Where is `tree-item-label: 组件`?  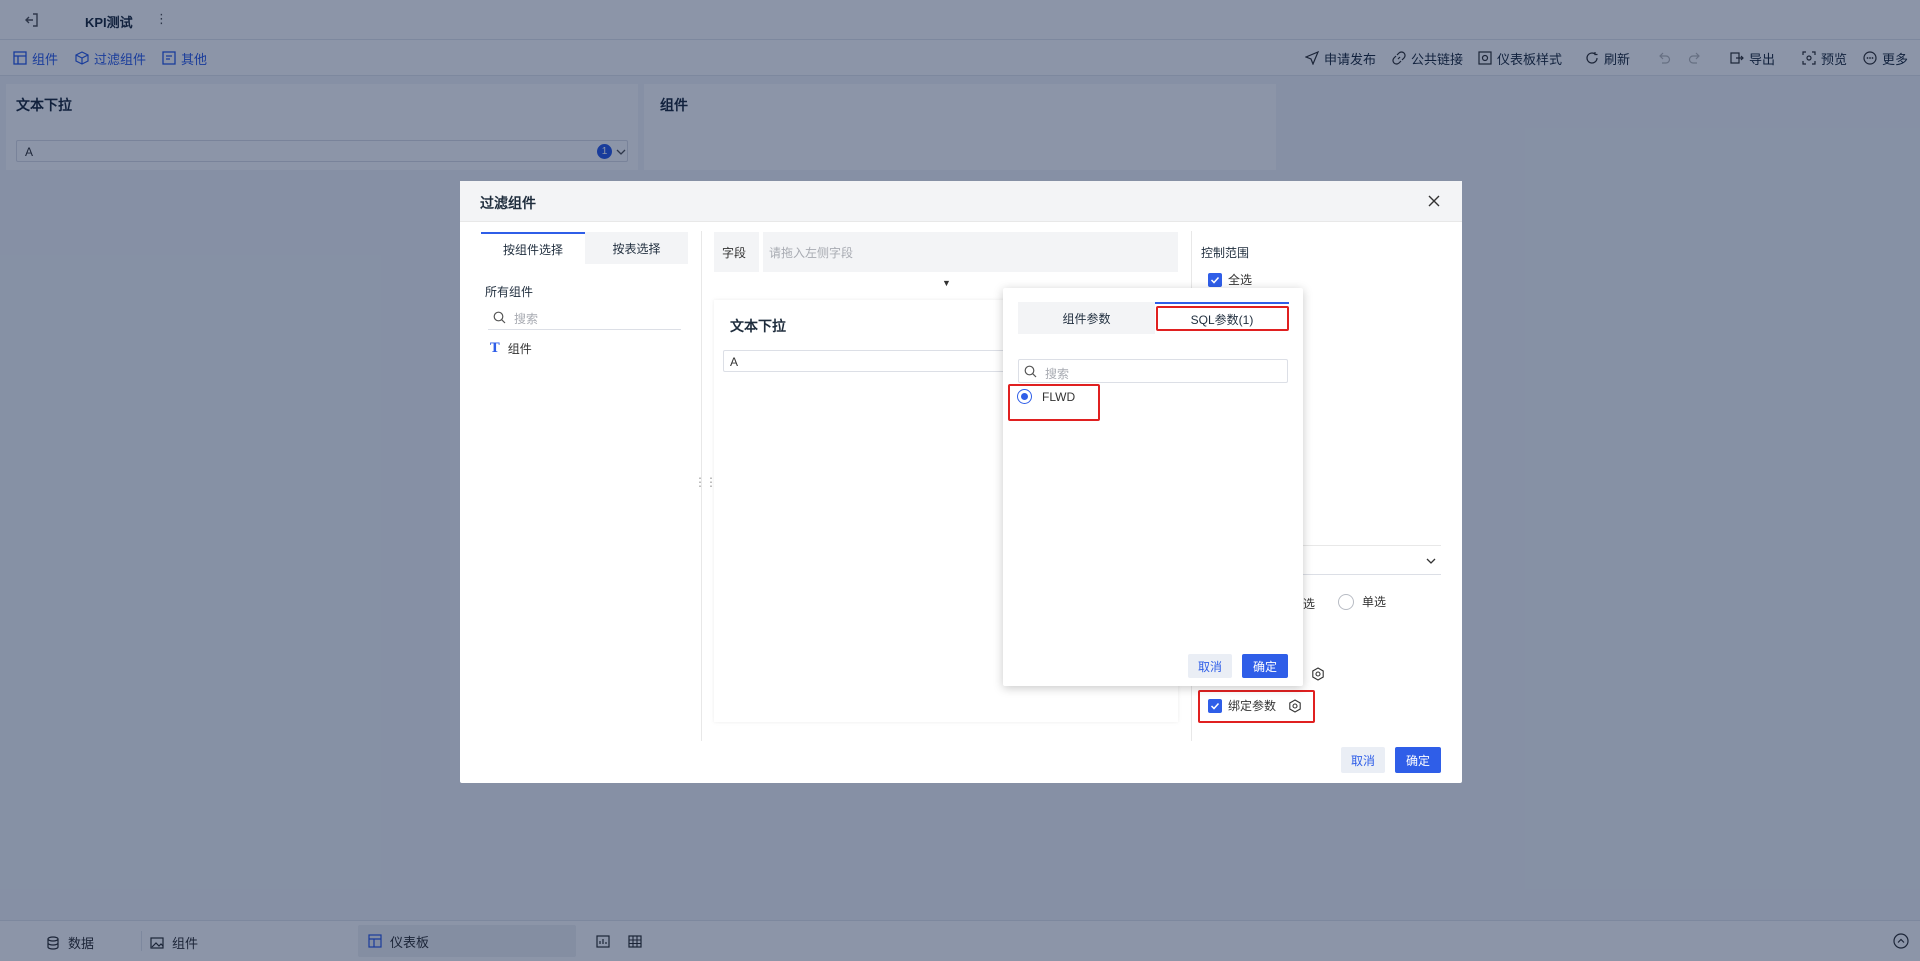 tree-item-label: 组件 is located at coordinates (519, 349).